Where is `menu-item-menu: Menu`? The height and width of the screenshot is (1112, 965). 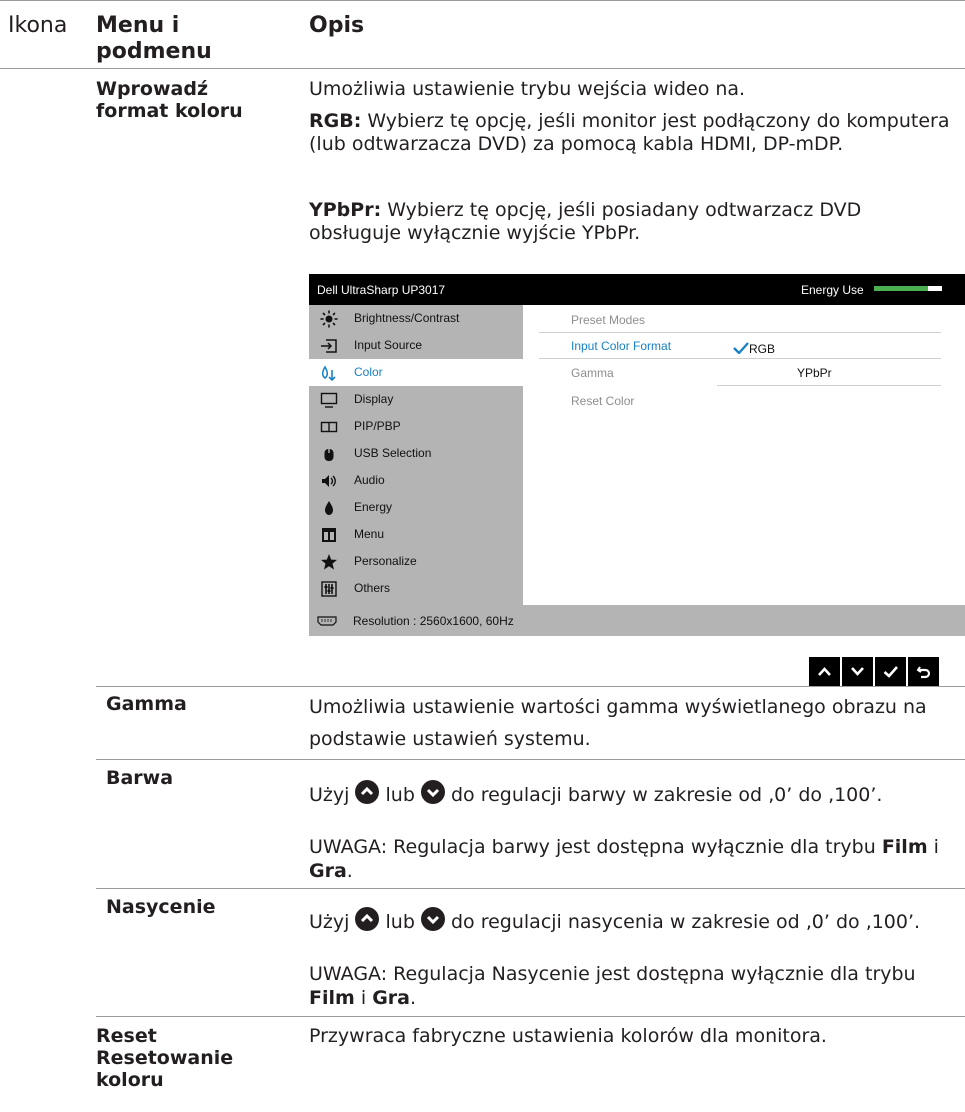
menu-item-menu: Menu is located at coordinates (416, 534).